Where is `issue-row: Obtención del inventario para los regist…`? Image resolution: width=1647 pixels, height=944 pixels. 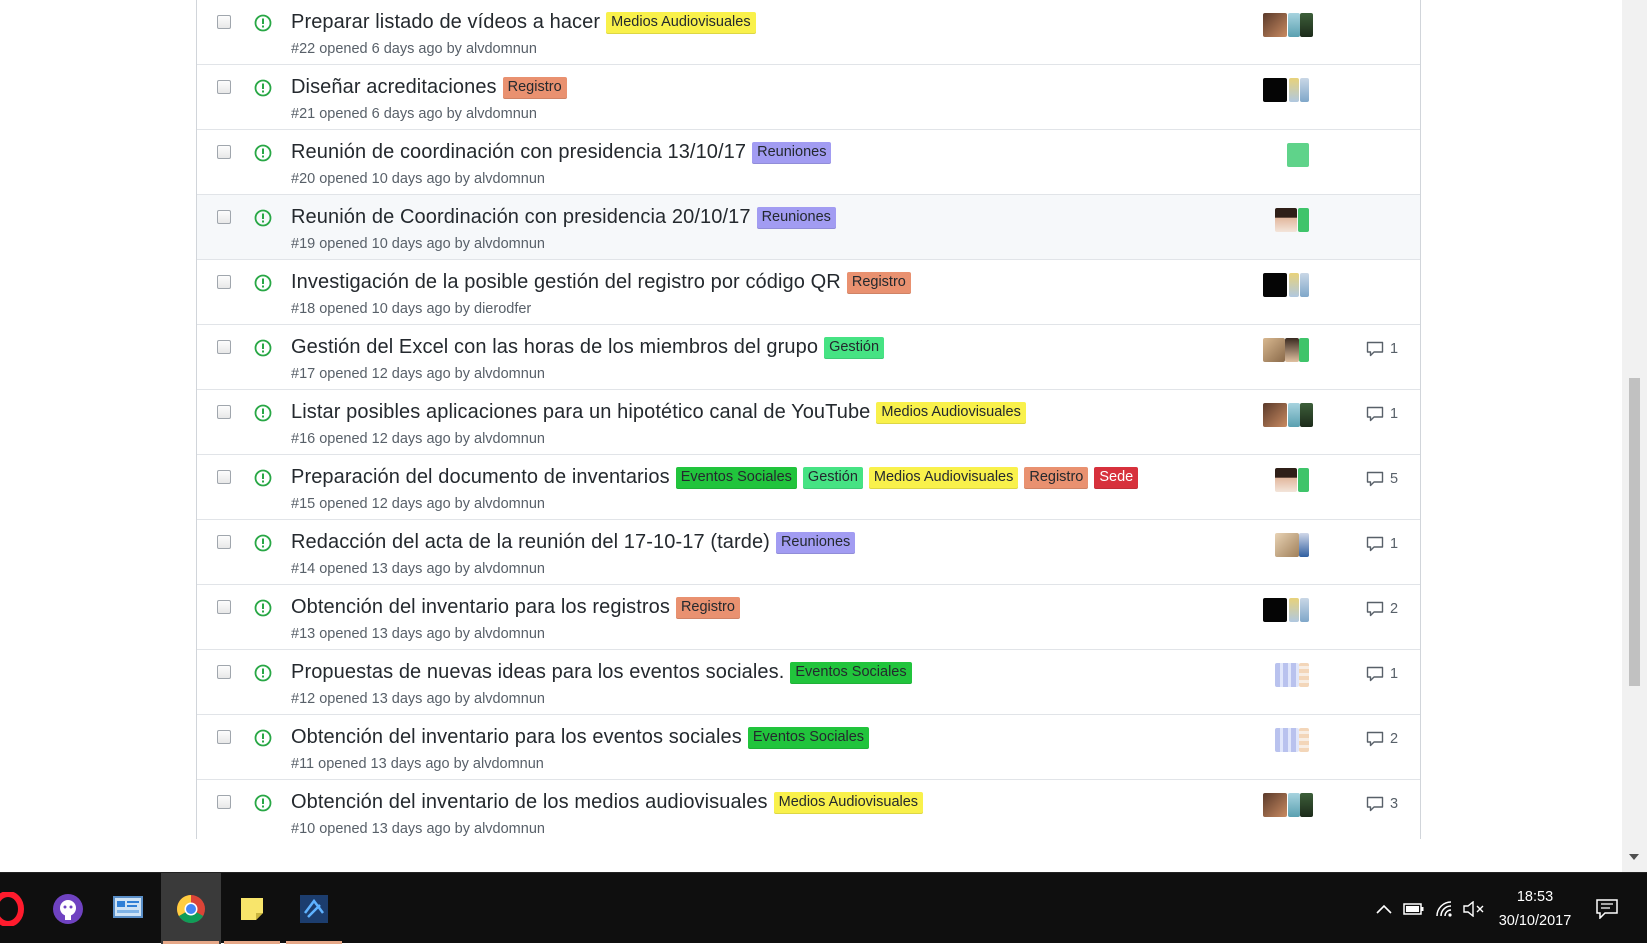
issue-row: Obtención del inventario para los regist… is located at coordinates (808, 616).